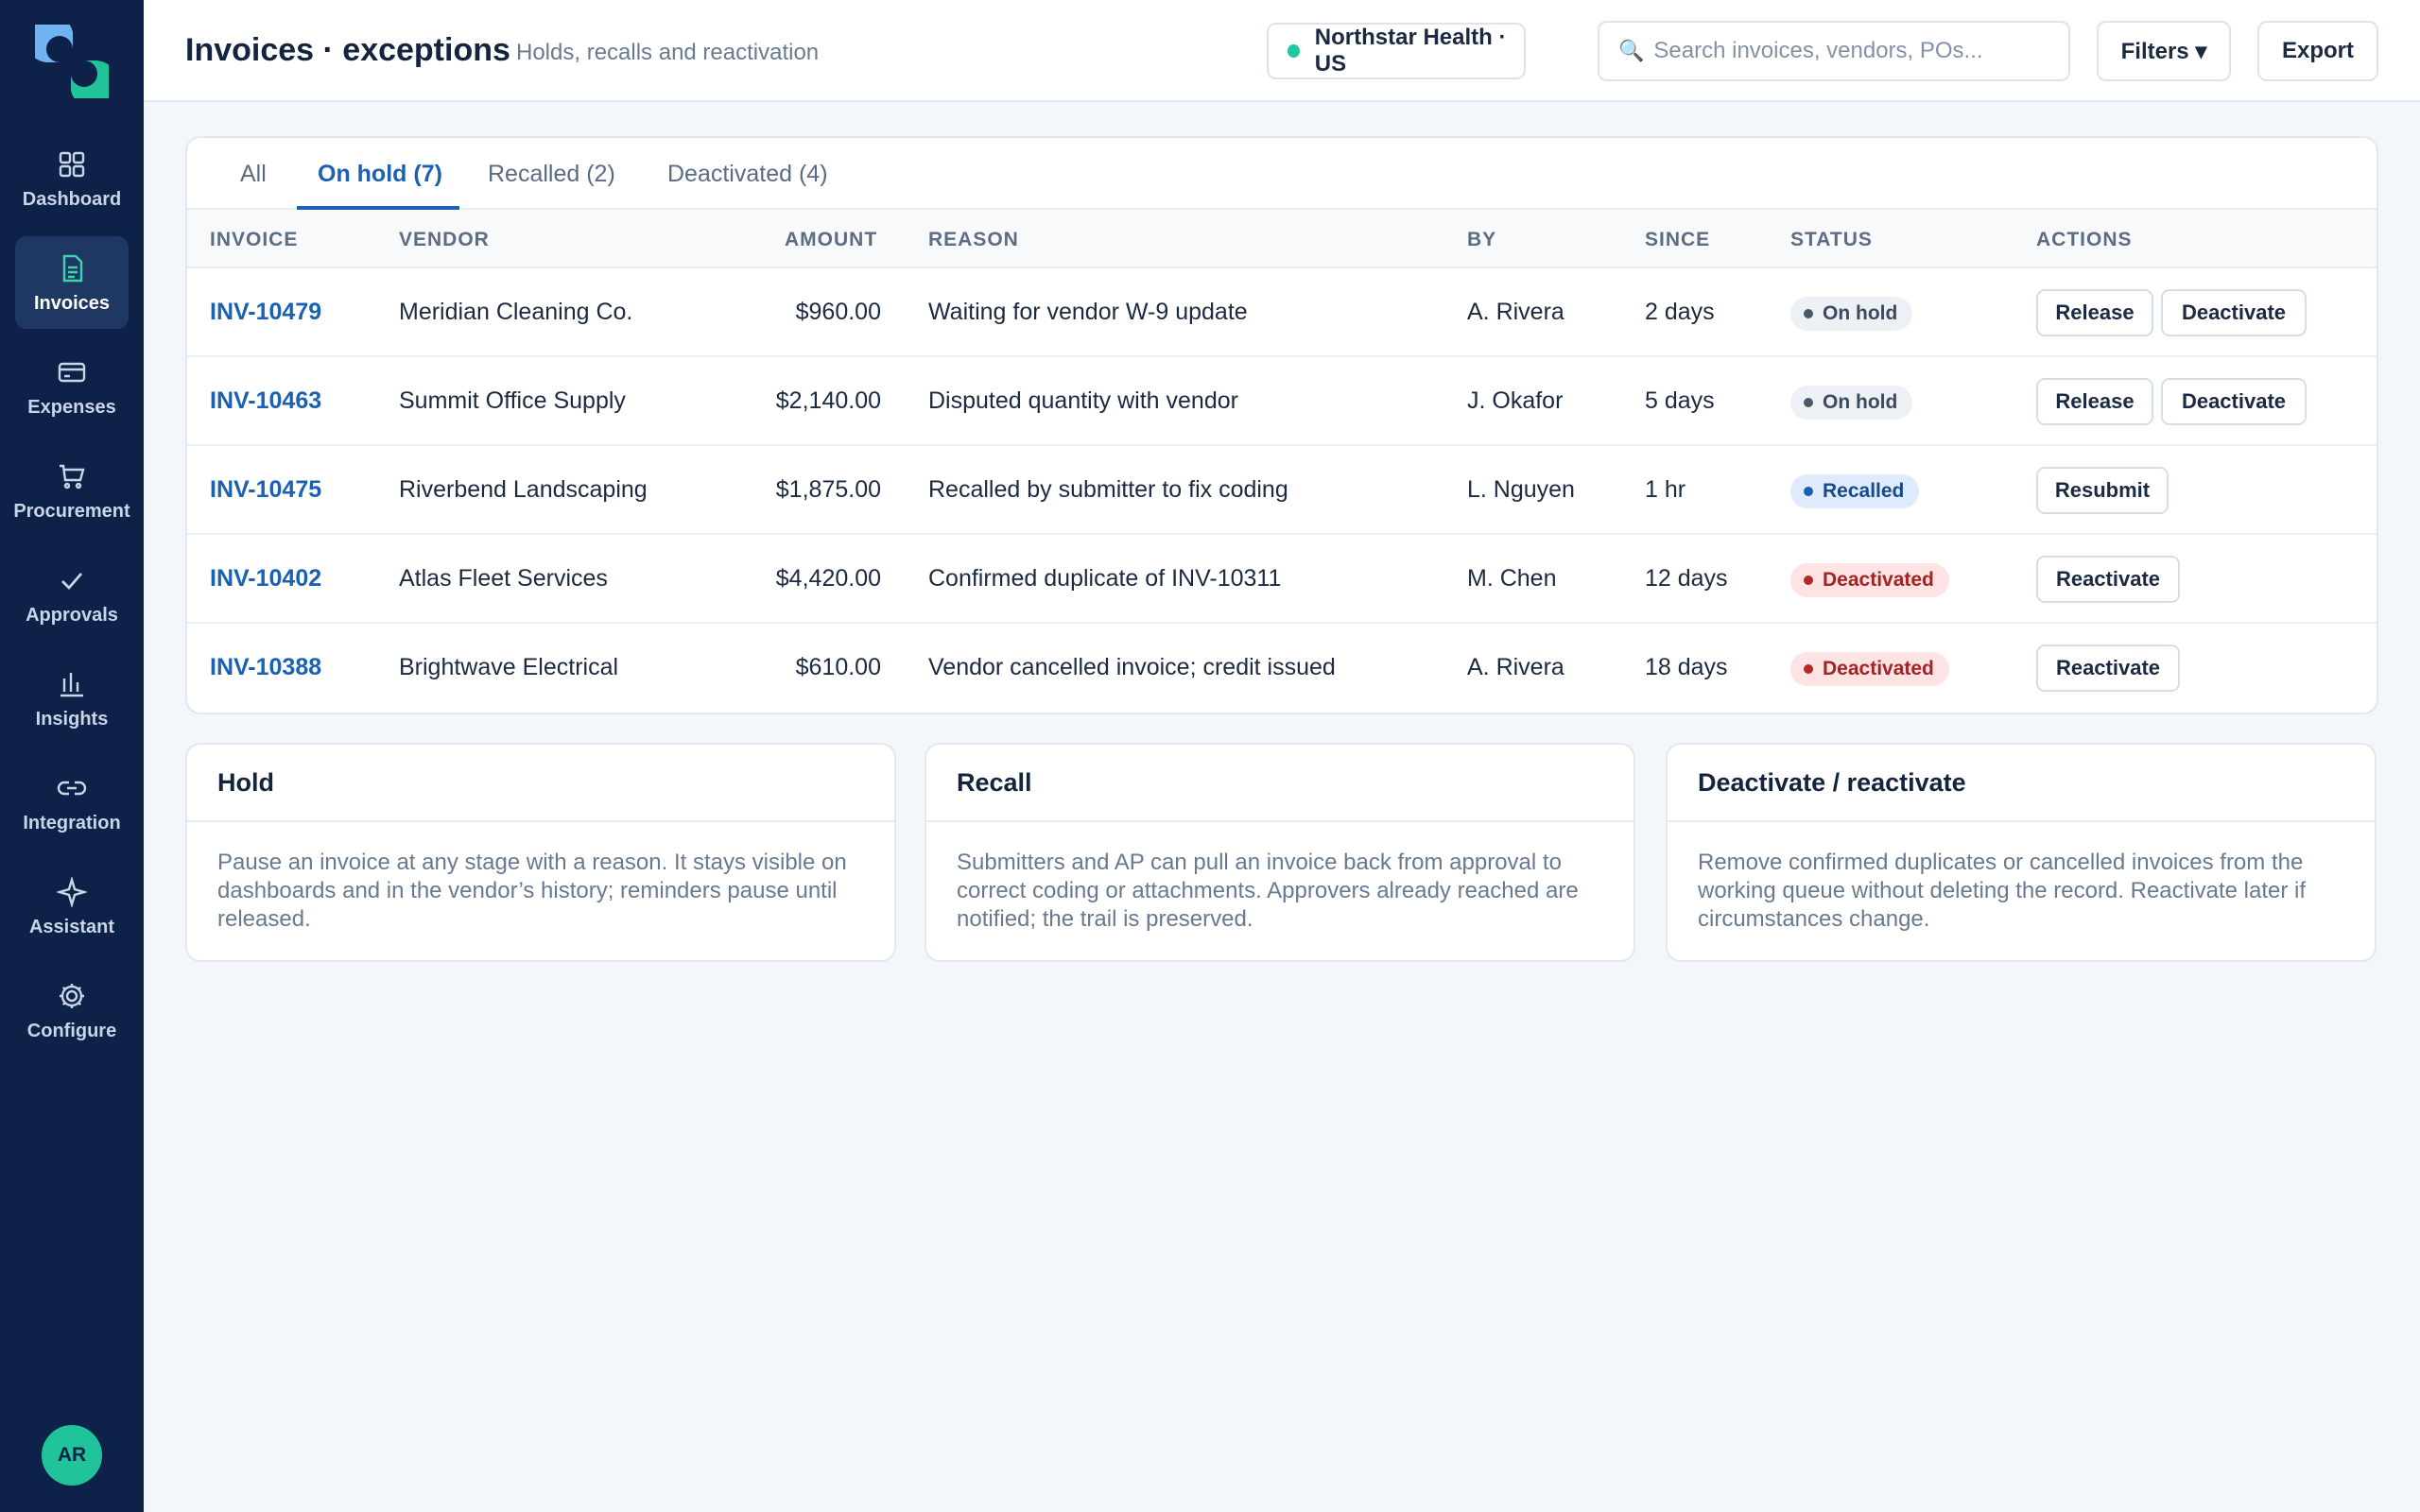 This screenshot has height=1512, width=2420. Describe the element at coordinates (72, 303) in the screenshot. I see `sidebar-item-label: Invoices` at that location.